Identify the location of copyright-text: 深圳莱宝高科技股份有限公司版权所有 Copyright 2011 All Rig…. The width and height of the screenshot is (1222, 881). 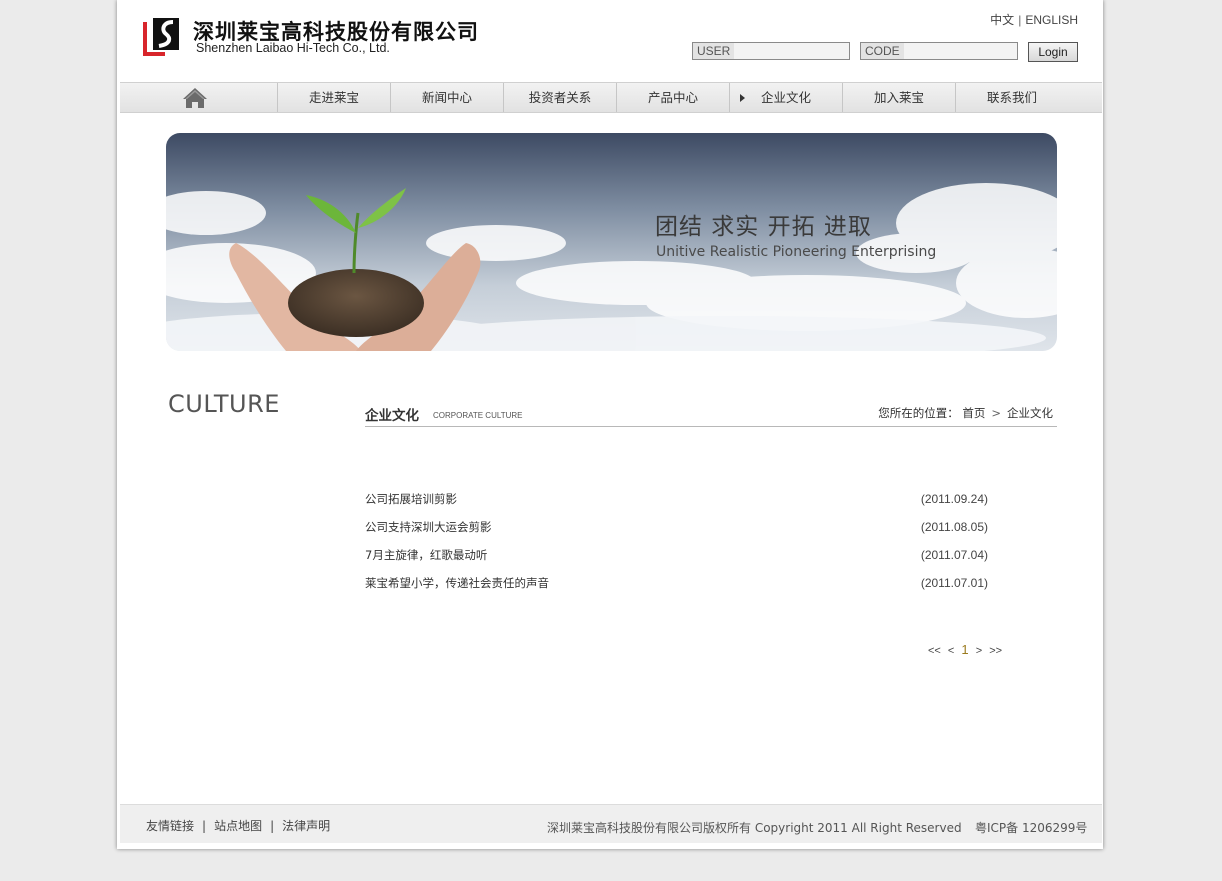
(754, 828).